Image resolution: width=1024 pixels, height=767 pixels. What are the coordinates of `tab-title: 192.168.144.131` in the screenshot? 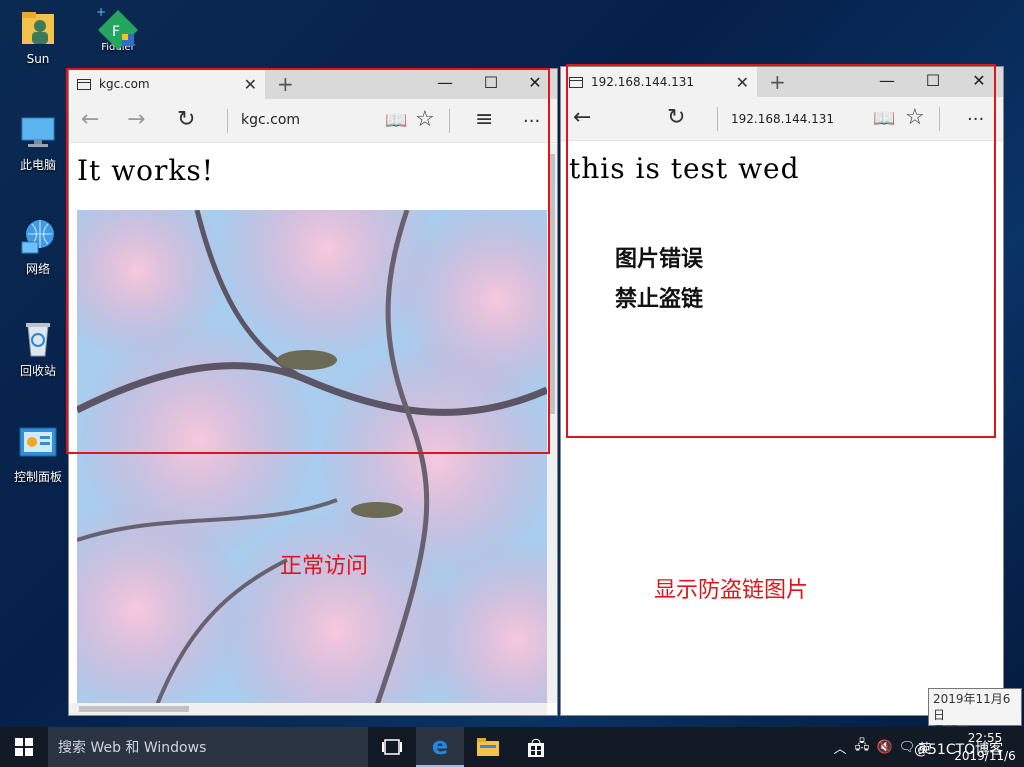 It's located at (643, 82).